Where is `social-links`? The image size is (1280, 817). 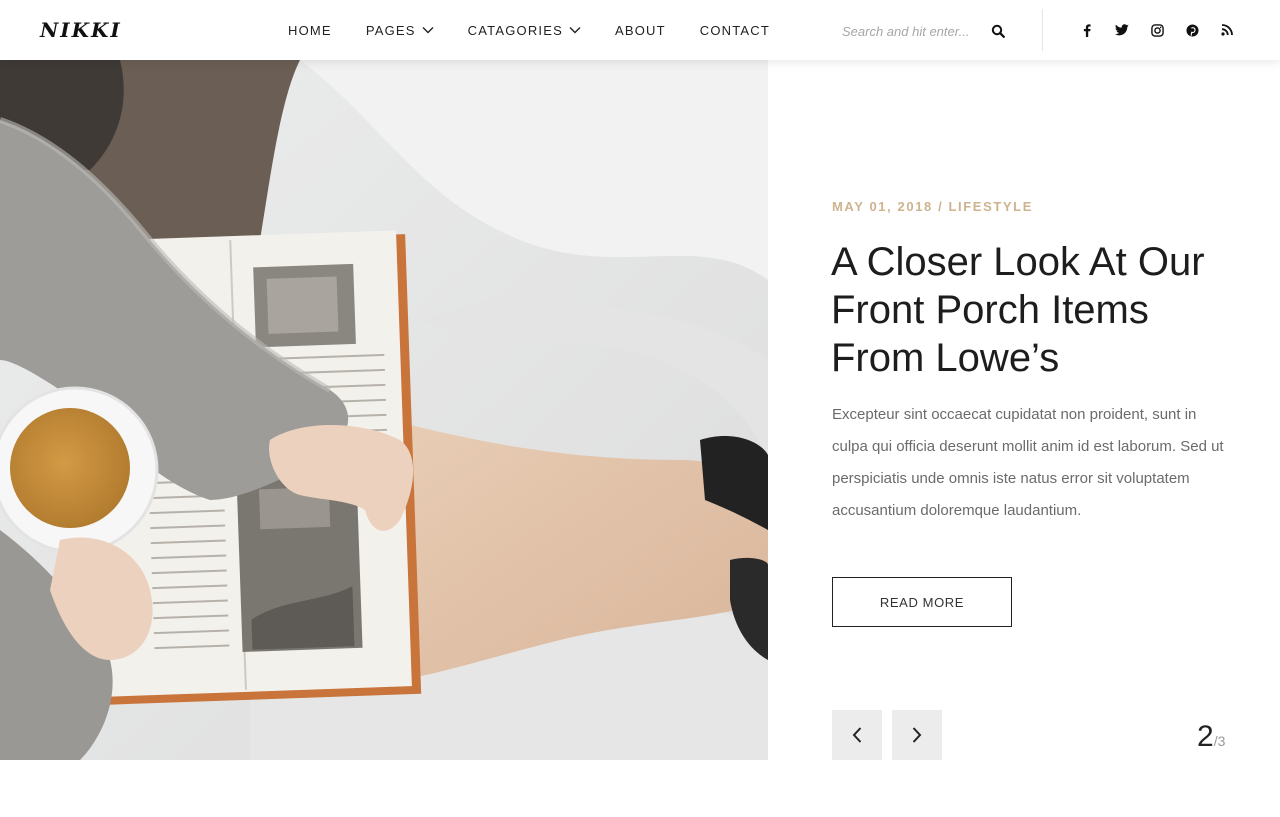 social-links is located at coordinates (1165, 30).